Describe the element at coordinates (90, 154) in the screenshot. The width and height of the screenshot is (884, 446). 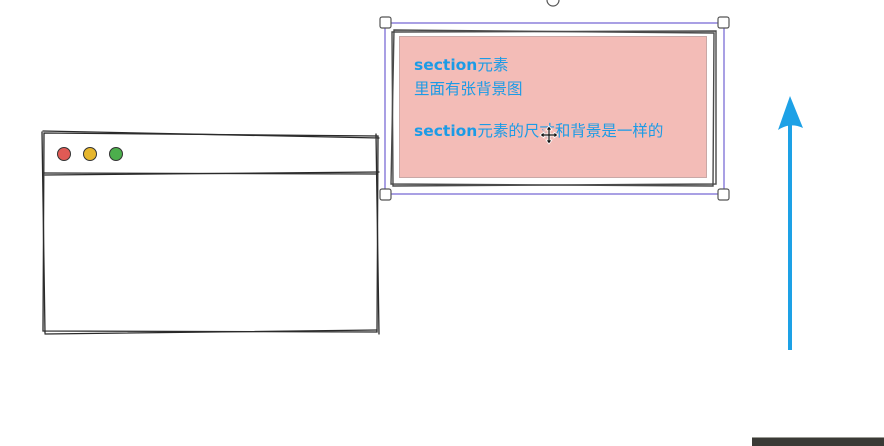
I see `minimize-traffic-light` at that location.